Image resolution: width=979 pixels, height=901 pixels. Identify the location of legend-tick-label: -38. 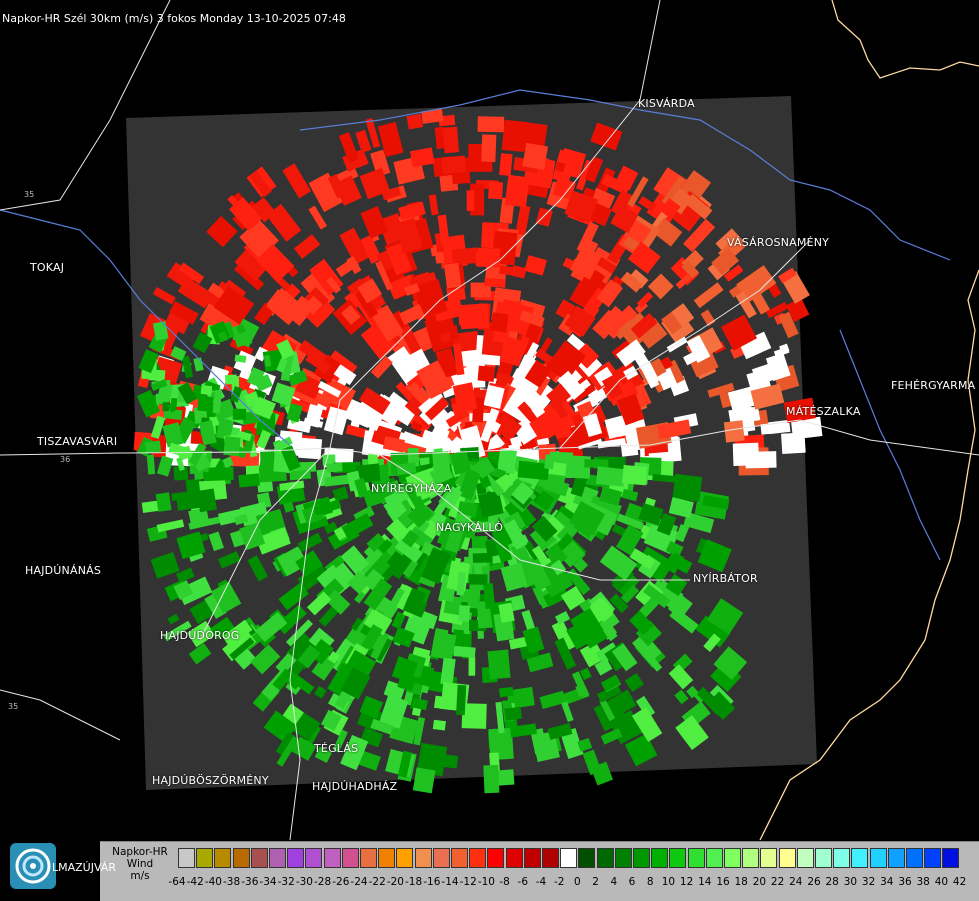
(232, 882).